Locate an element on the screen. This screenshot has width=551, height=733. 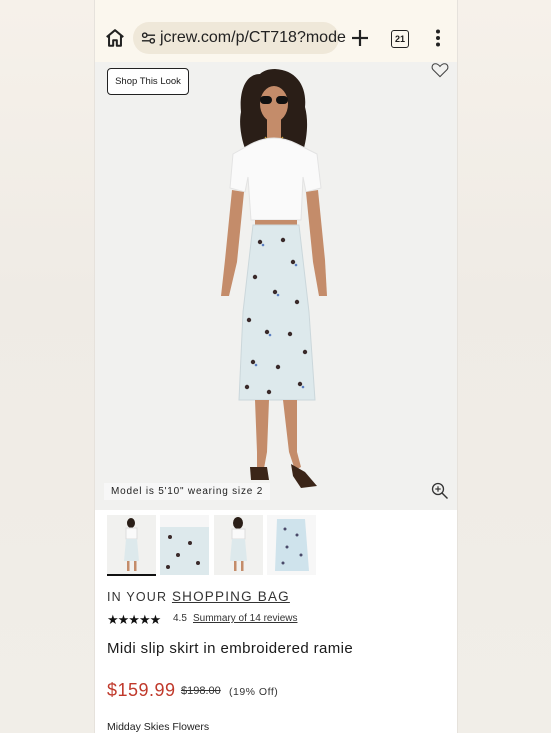
star-rating-icon: ★★★★★ is located at coordinates (134, 619).